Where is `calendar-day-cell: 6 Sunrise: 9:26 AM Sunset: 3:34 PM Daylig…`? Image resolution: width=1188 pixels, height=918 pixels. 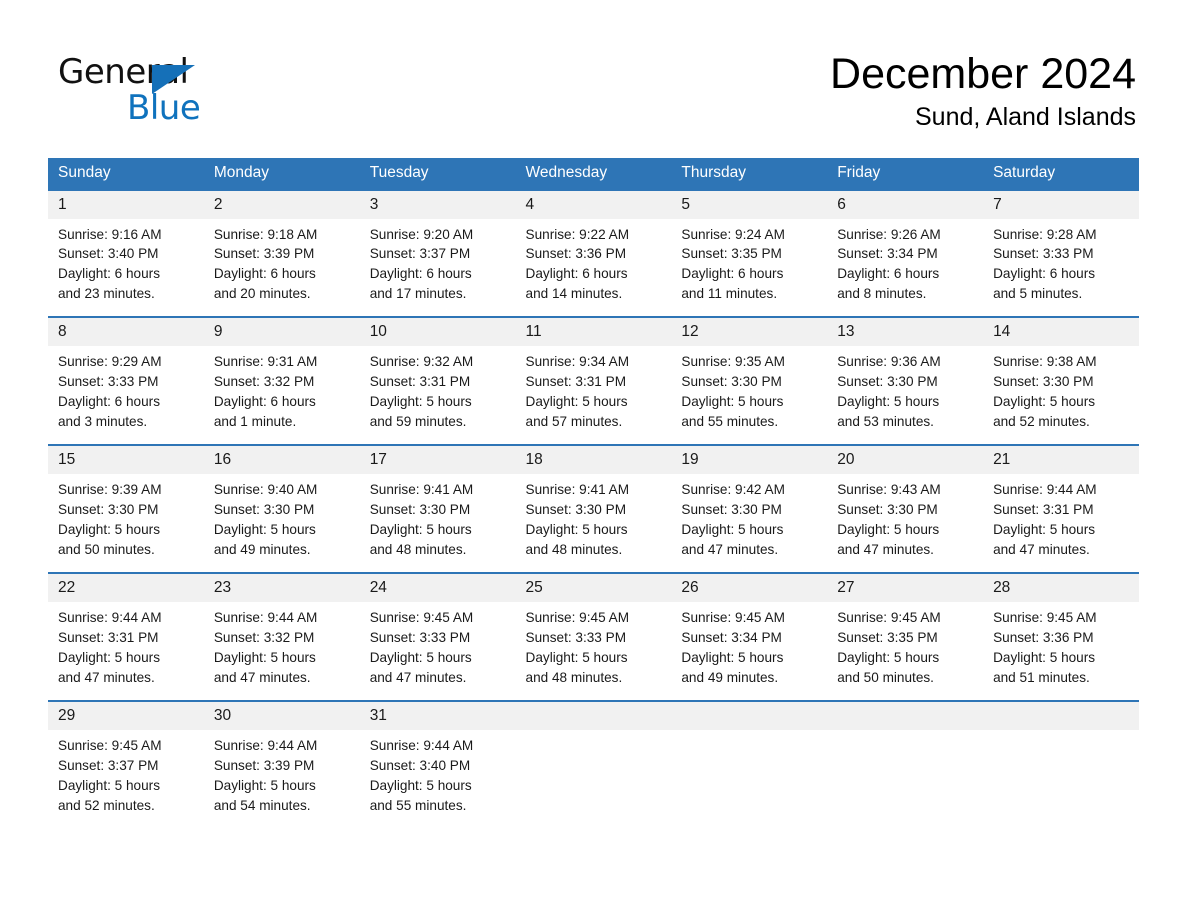
calendar-day-cell: 6 Sunrise: 9:26 AM Sunset: 3:34 PM Daylig… is located at coordinates (905, 246).